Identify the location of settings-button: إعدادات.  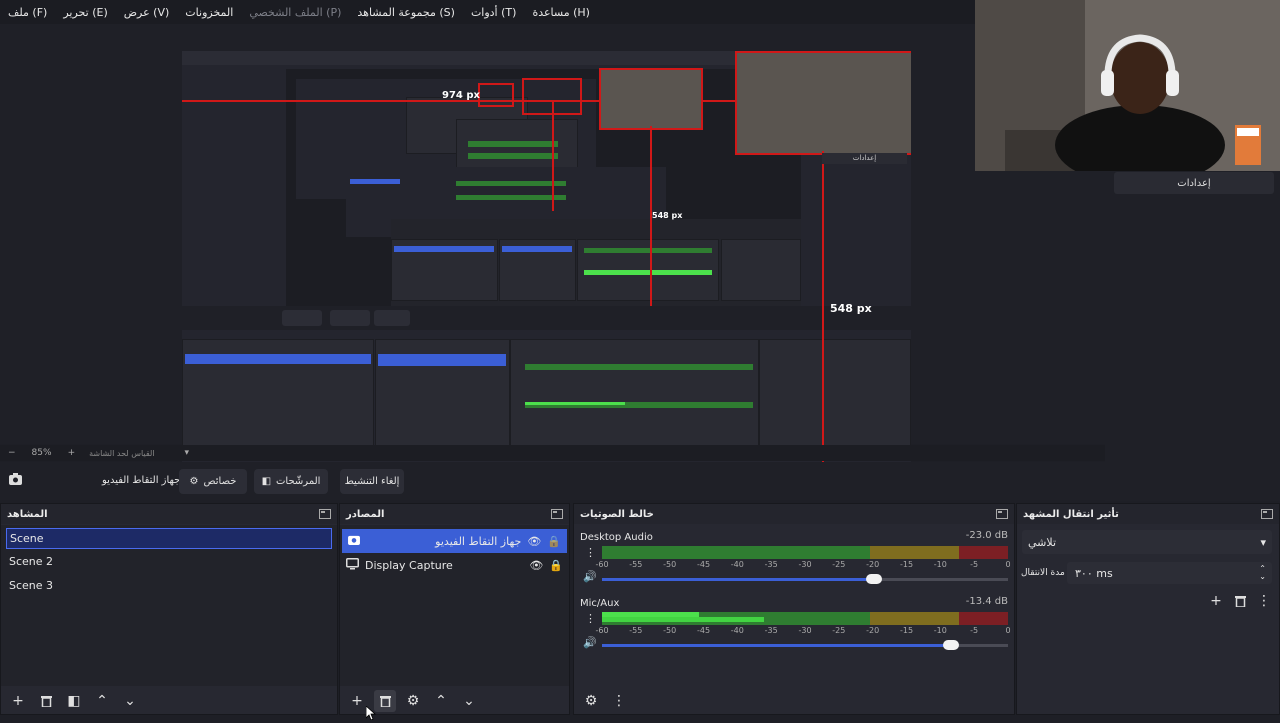
(1194, 183).